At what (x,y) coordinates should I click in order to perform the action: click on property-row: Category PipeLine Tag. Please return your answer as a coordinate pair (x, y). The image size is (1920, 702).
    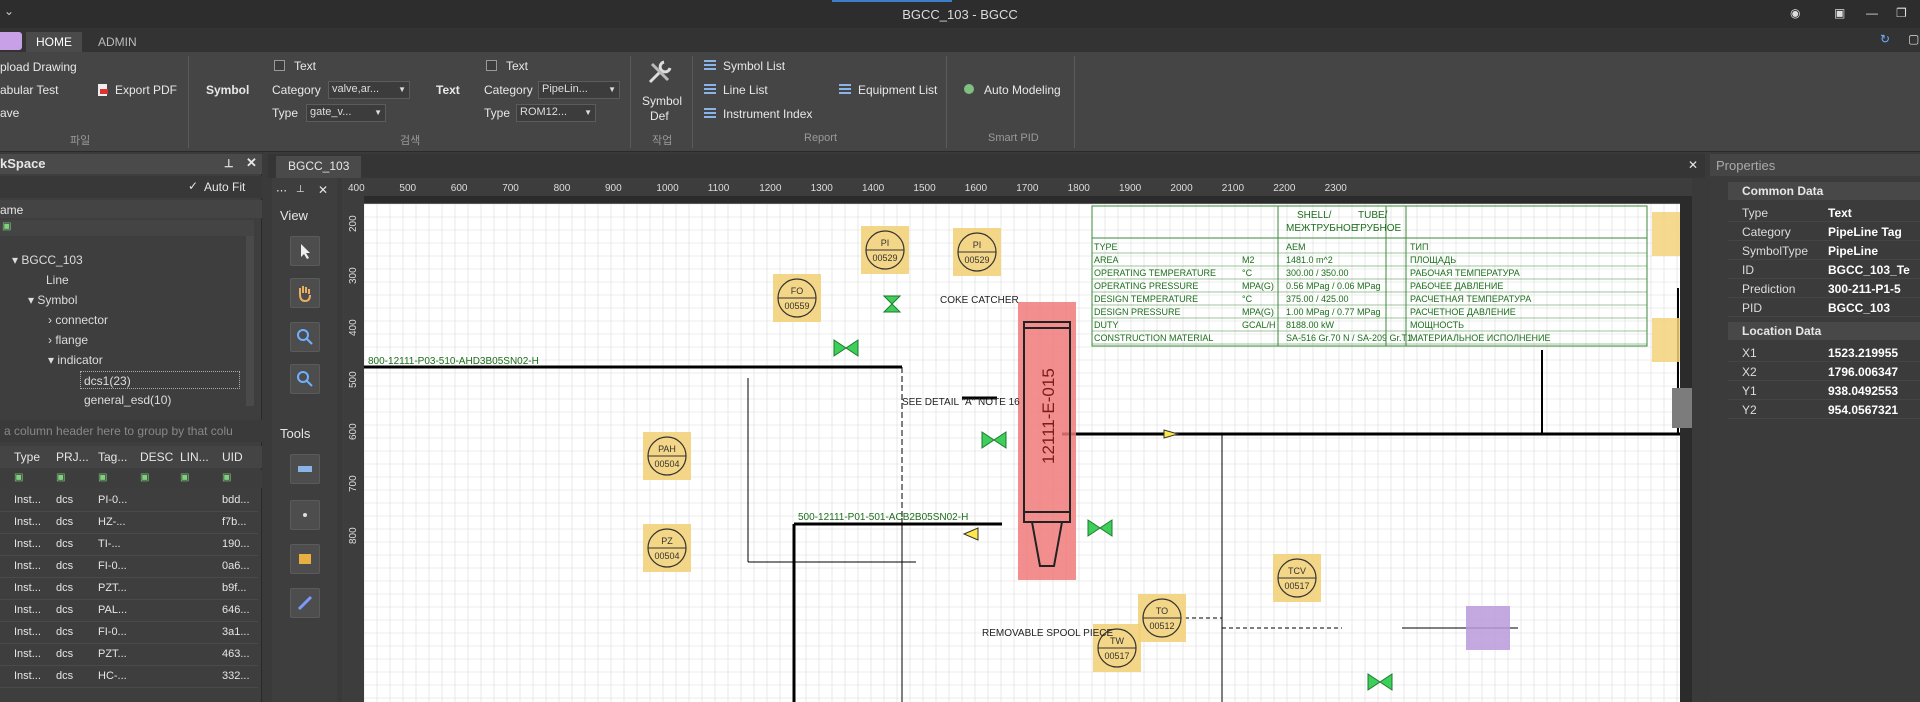
    Looking at the image, I should click on (1824, 232).